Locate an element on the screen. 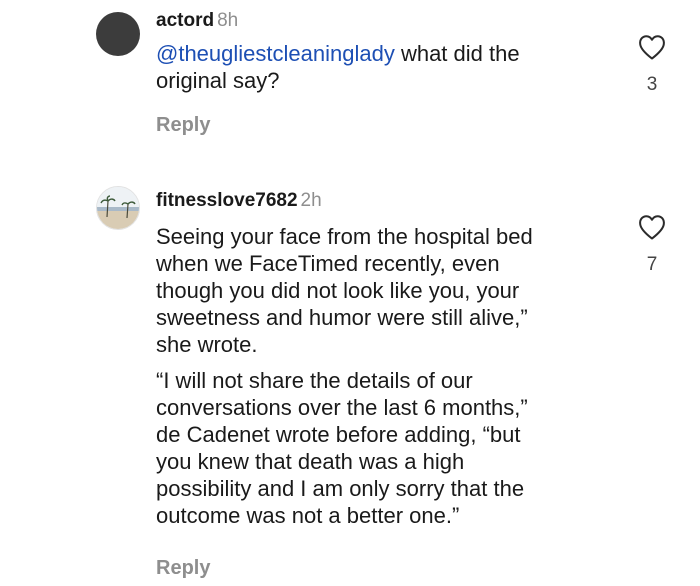  comment-header: fitnesslove7682 2h is located at coordinates (239, 201).